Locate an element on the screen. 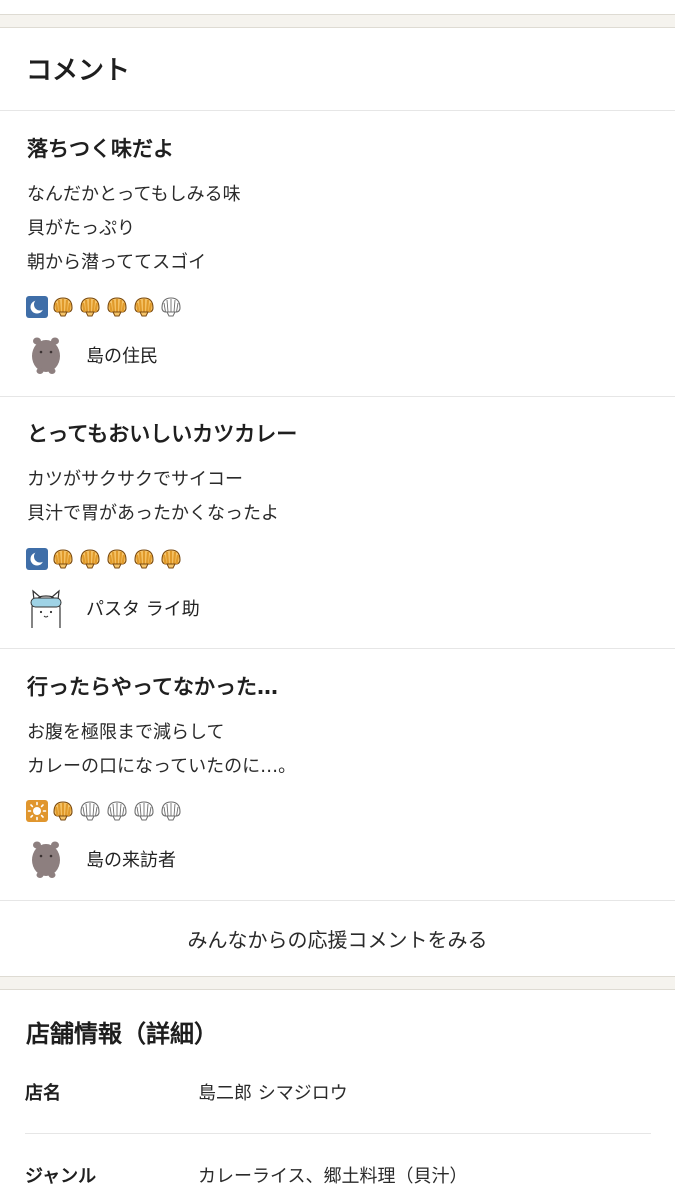  comment-title: とってもおいしいカツカレー is located at coordinates (162, 434).